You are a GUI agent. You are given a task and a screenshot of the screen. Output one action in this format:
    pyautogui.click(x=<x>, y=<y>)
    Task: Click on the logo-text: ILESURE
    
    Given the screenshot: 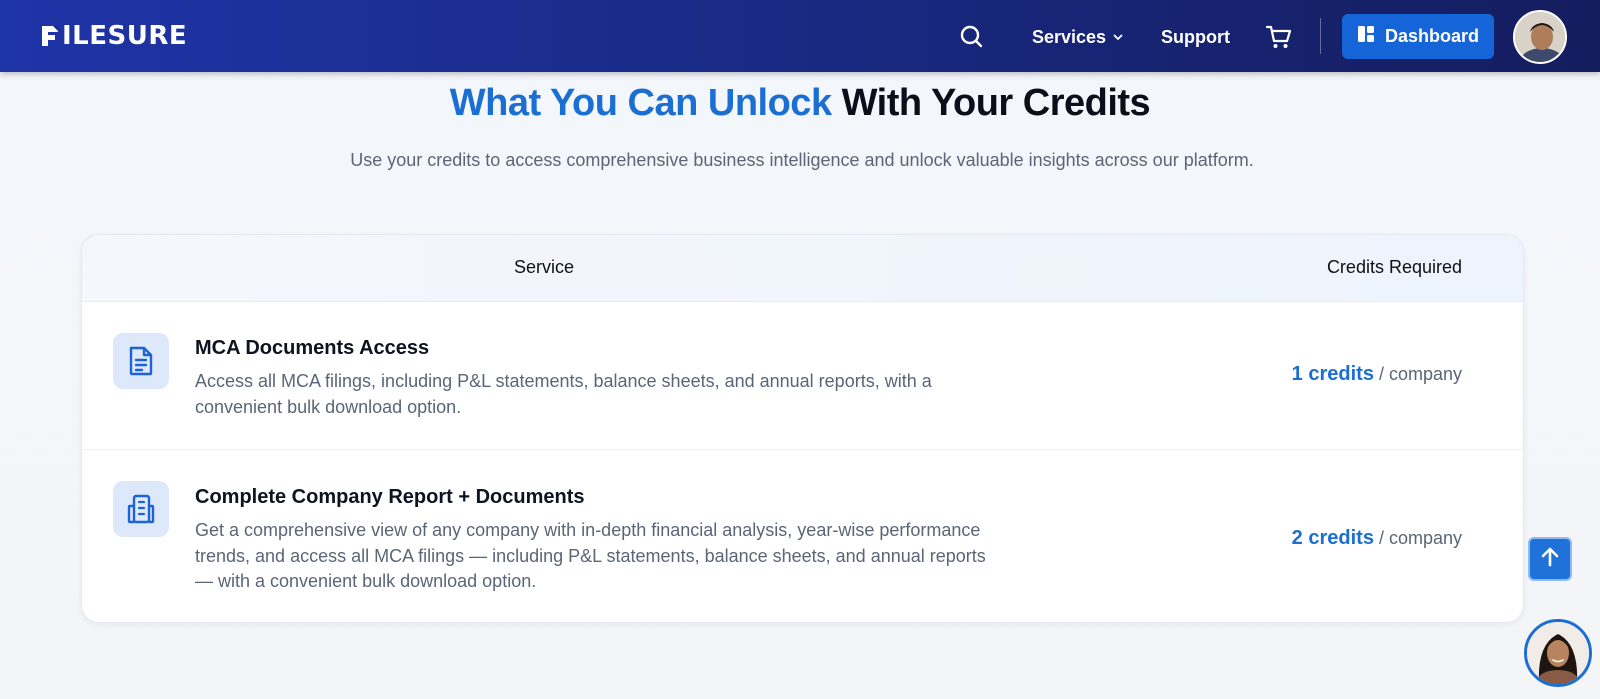 What is the action you would take?
    pyautogui.click(x=125, y=36)
    